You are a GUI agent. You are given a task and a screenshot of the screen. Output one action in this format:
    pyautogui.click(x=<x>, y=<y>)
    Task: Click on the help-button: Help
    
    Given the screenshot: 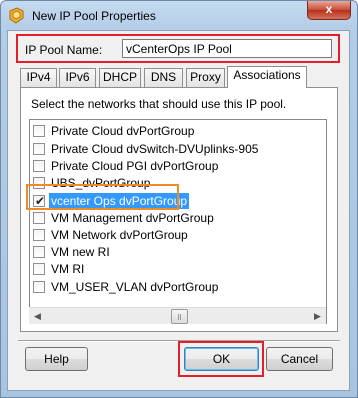 What is the action you would take?
    pyautogui.click(x=56, y=359)
    